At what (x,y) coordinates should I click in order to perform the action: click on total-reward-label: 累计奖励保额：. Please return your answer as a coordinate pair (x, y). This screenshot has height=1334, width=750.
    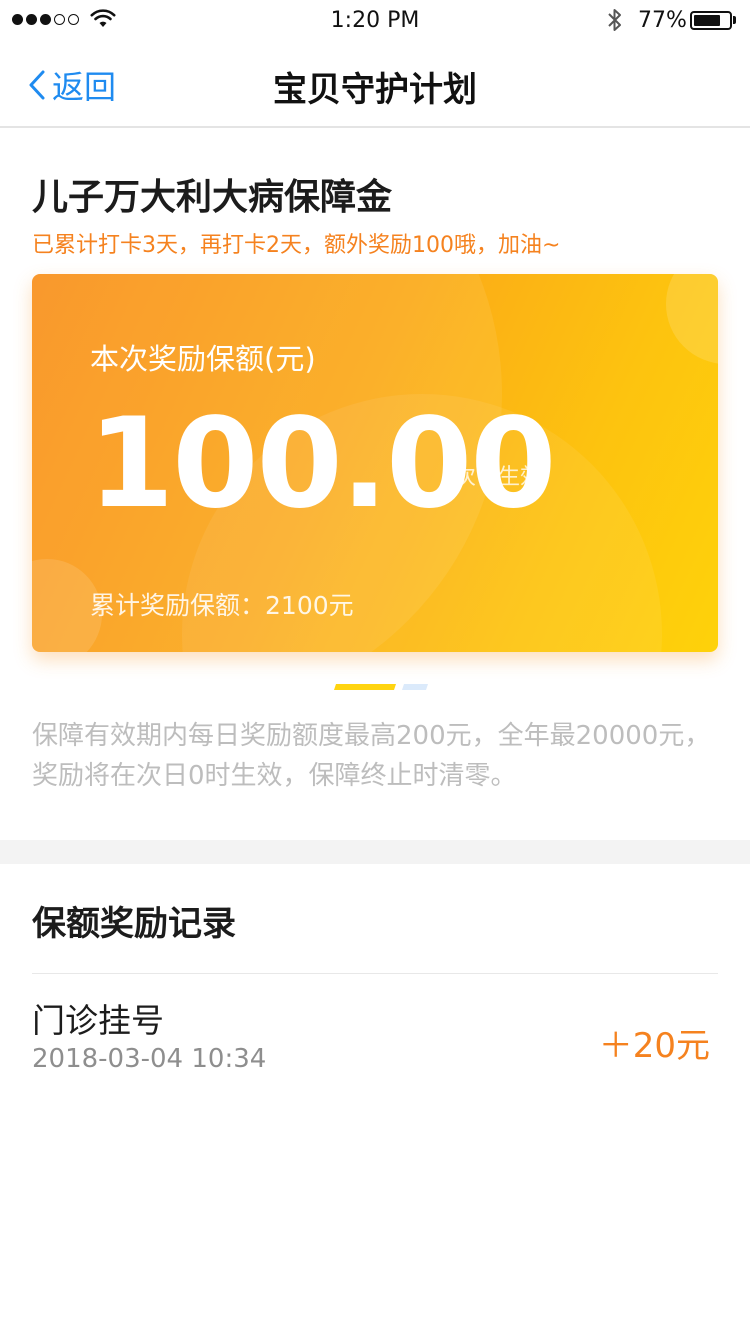
    Looking at the image, I should click on (178, 605).